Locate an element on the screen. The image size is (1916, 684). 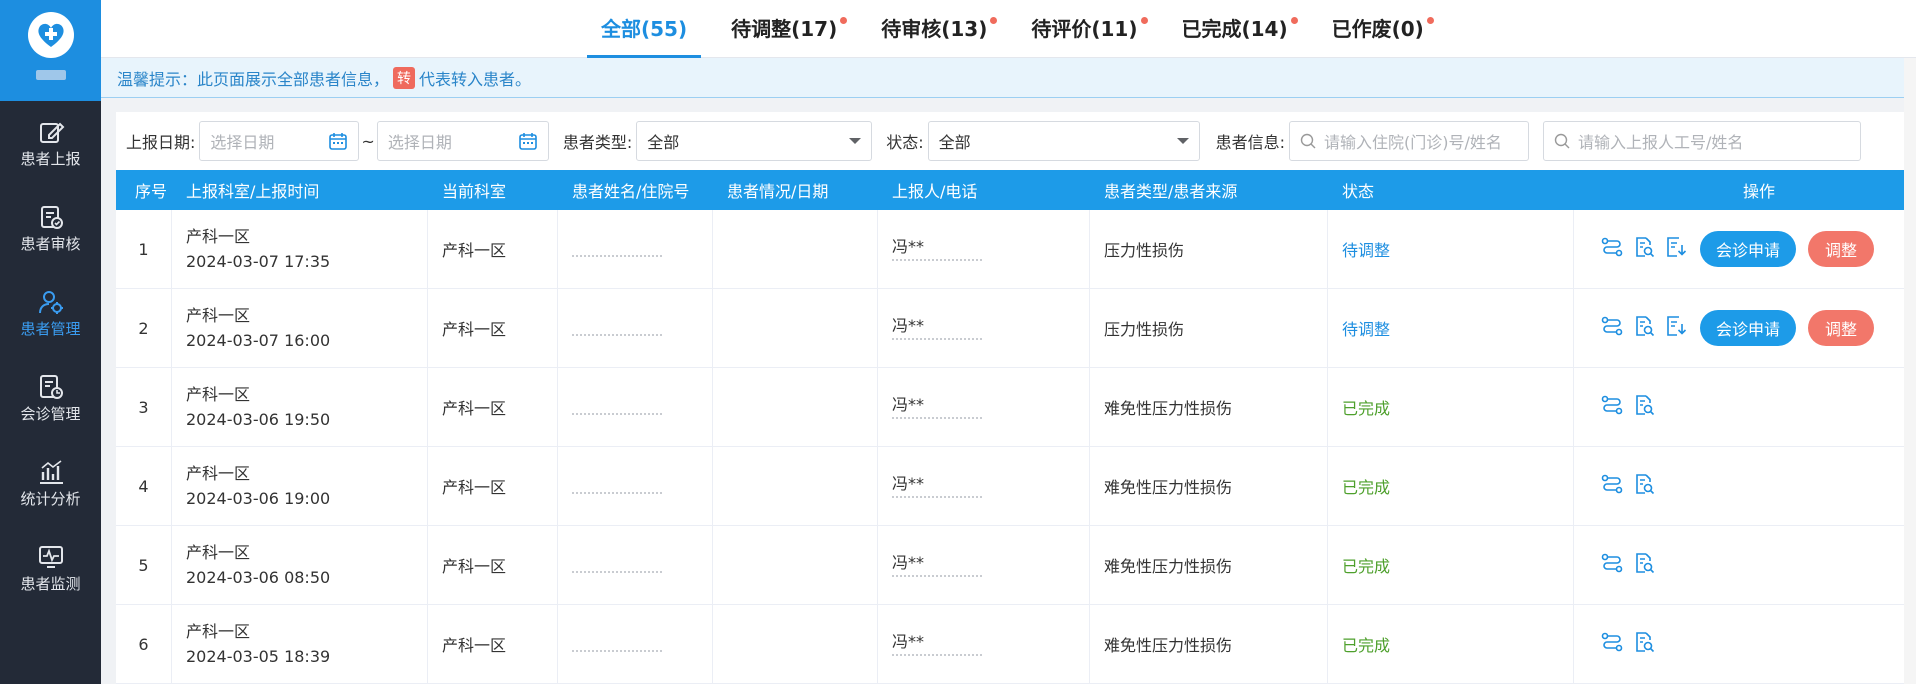
table-row: 6 产科一区 2024-03-05 18:39 产科一区 冯** 难免性压力性损伤 已完成 is located at coordinates (1010, 644).